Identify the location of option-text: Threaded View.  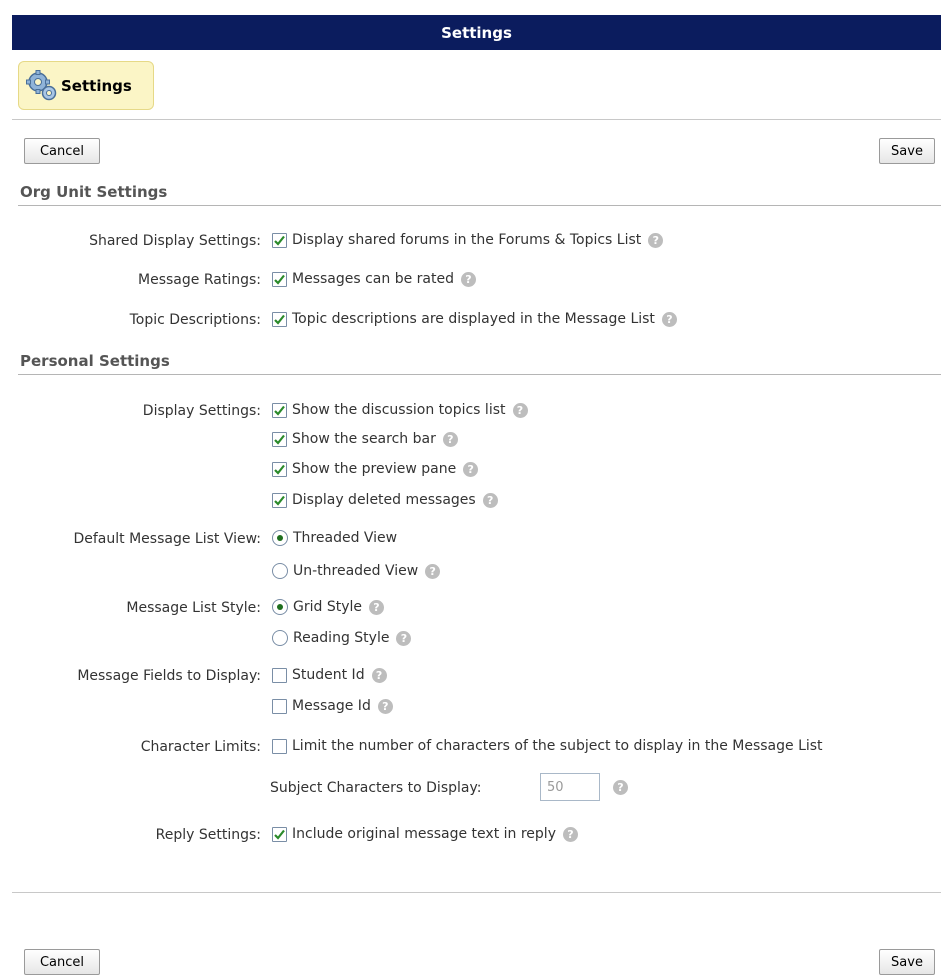
(345, 538).